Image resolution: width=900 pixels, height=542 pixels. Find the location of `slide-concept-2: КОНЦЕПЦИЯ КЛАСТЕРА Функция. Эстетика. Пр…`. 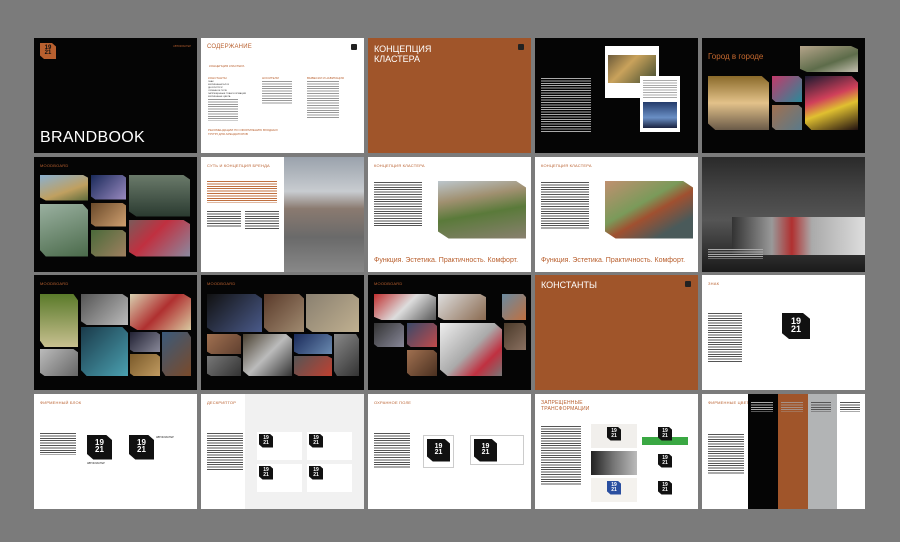

slide-concept-2: КОНЦЕПЦИЯ КЛАСТЕРА Функция. Эстетика. Пр… is located at coordinates (616, 214).